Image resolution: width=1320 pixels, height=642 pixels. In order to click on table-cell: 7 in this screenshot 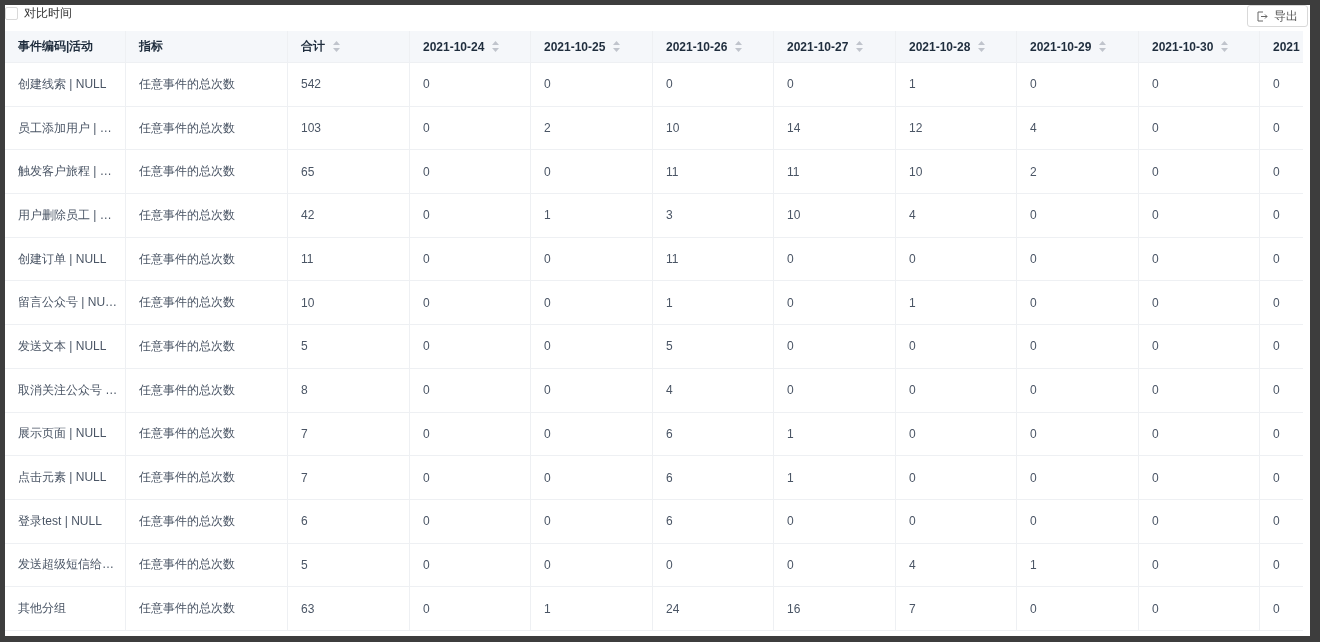, I will do `click(956, 608)`.